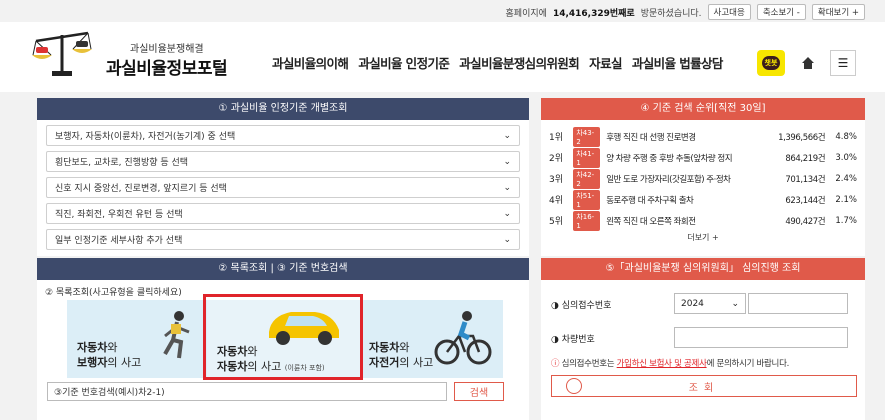 Image resolution: width=885 pixels, height=420 pixels. Describe the element at coordinates (283, 269) in the screenshot. I see `list-search-title: ② 목록조회 | ③ 기준 번호검색` at that location.